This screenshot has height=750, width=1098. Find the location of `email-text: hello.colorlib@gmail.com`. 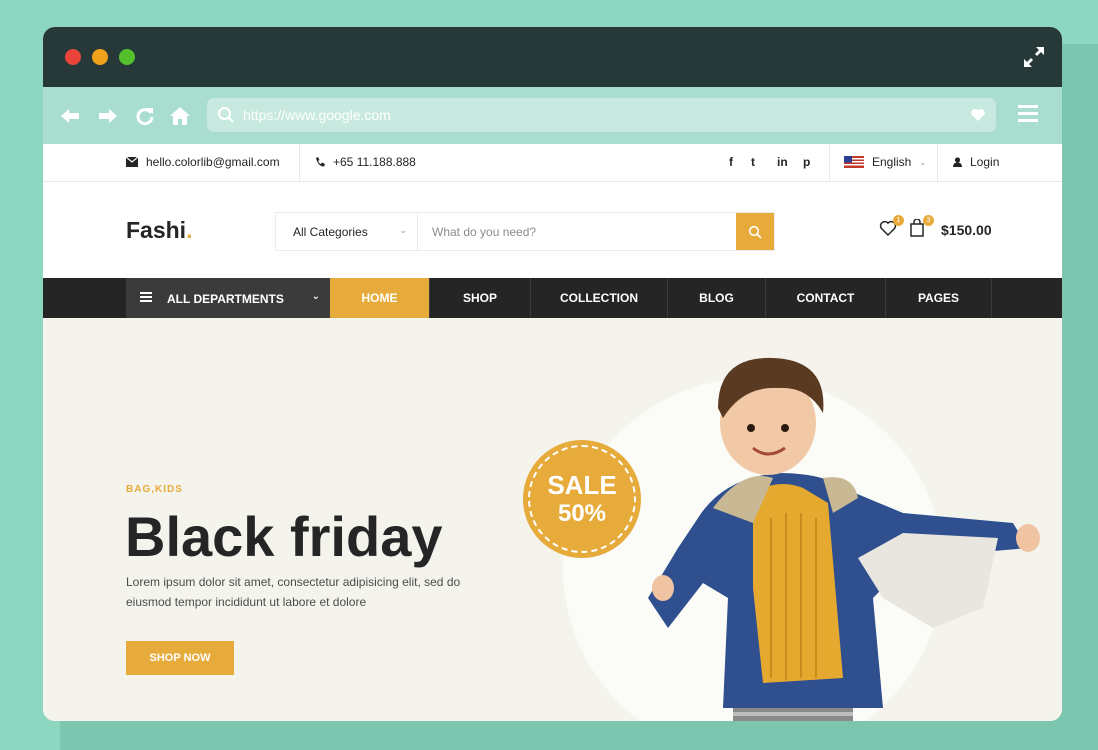

email-text: hello.colorlib@gmail.com is located at coordinates (213, 162).